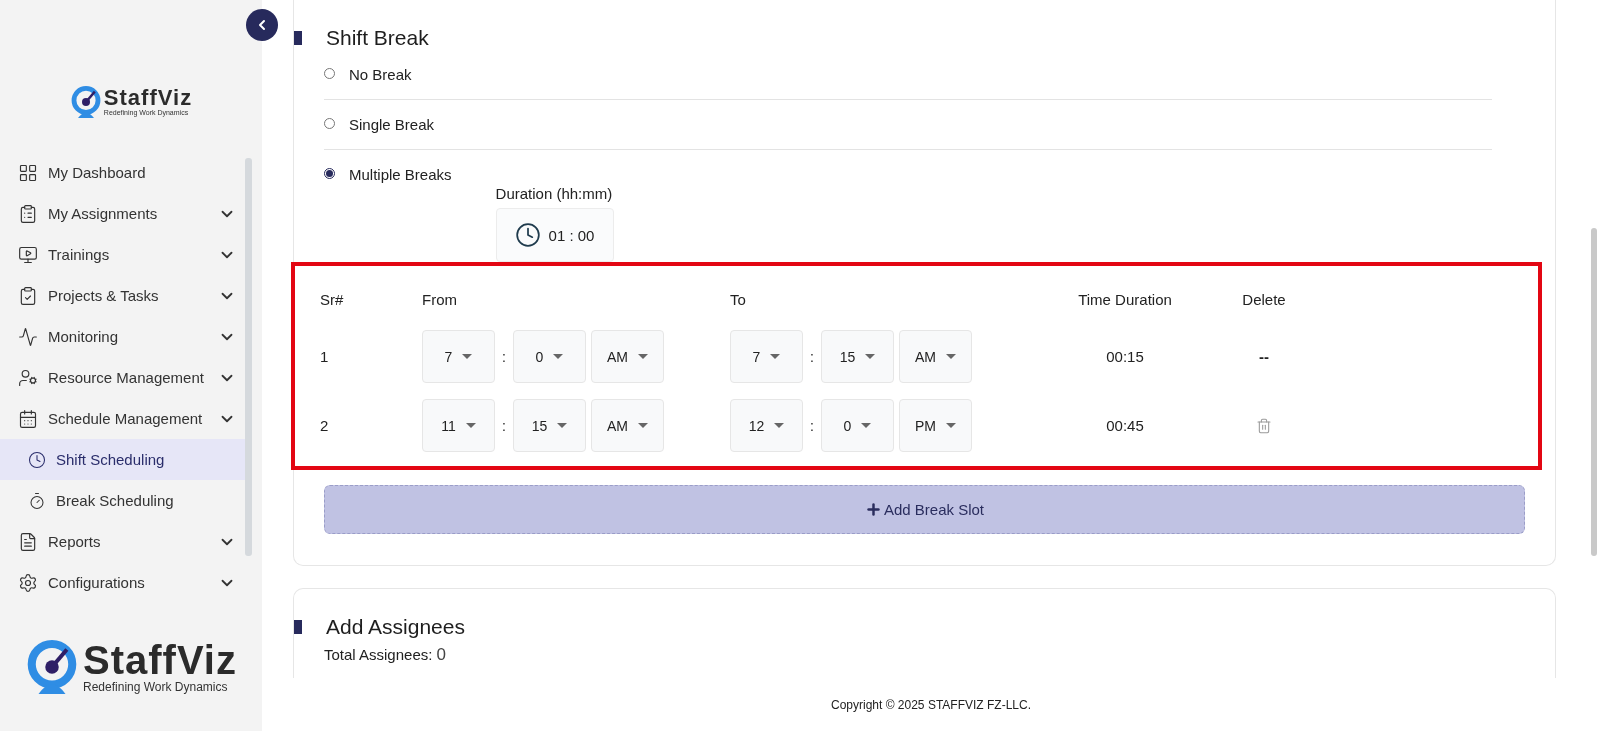  I want to click on period-select: PM, so click(935, 425).